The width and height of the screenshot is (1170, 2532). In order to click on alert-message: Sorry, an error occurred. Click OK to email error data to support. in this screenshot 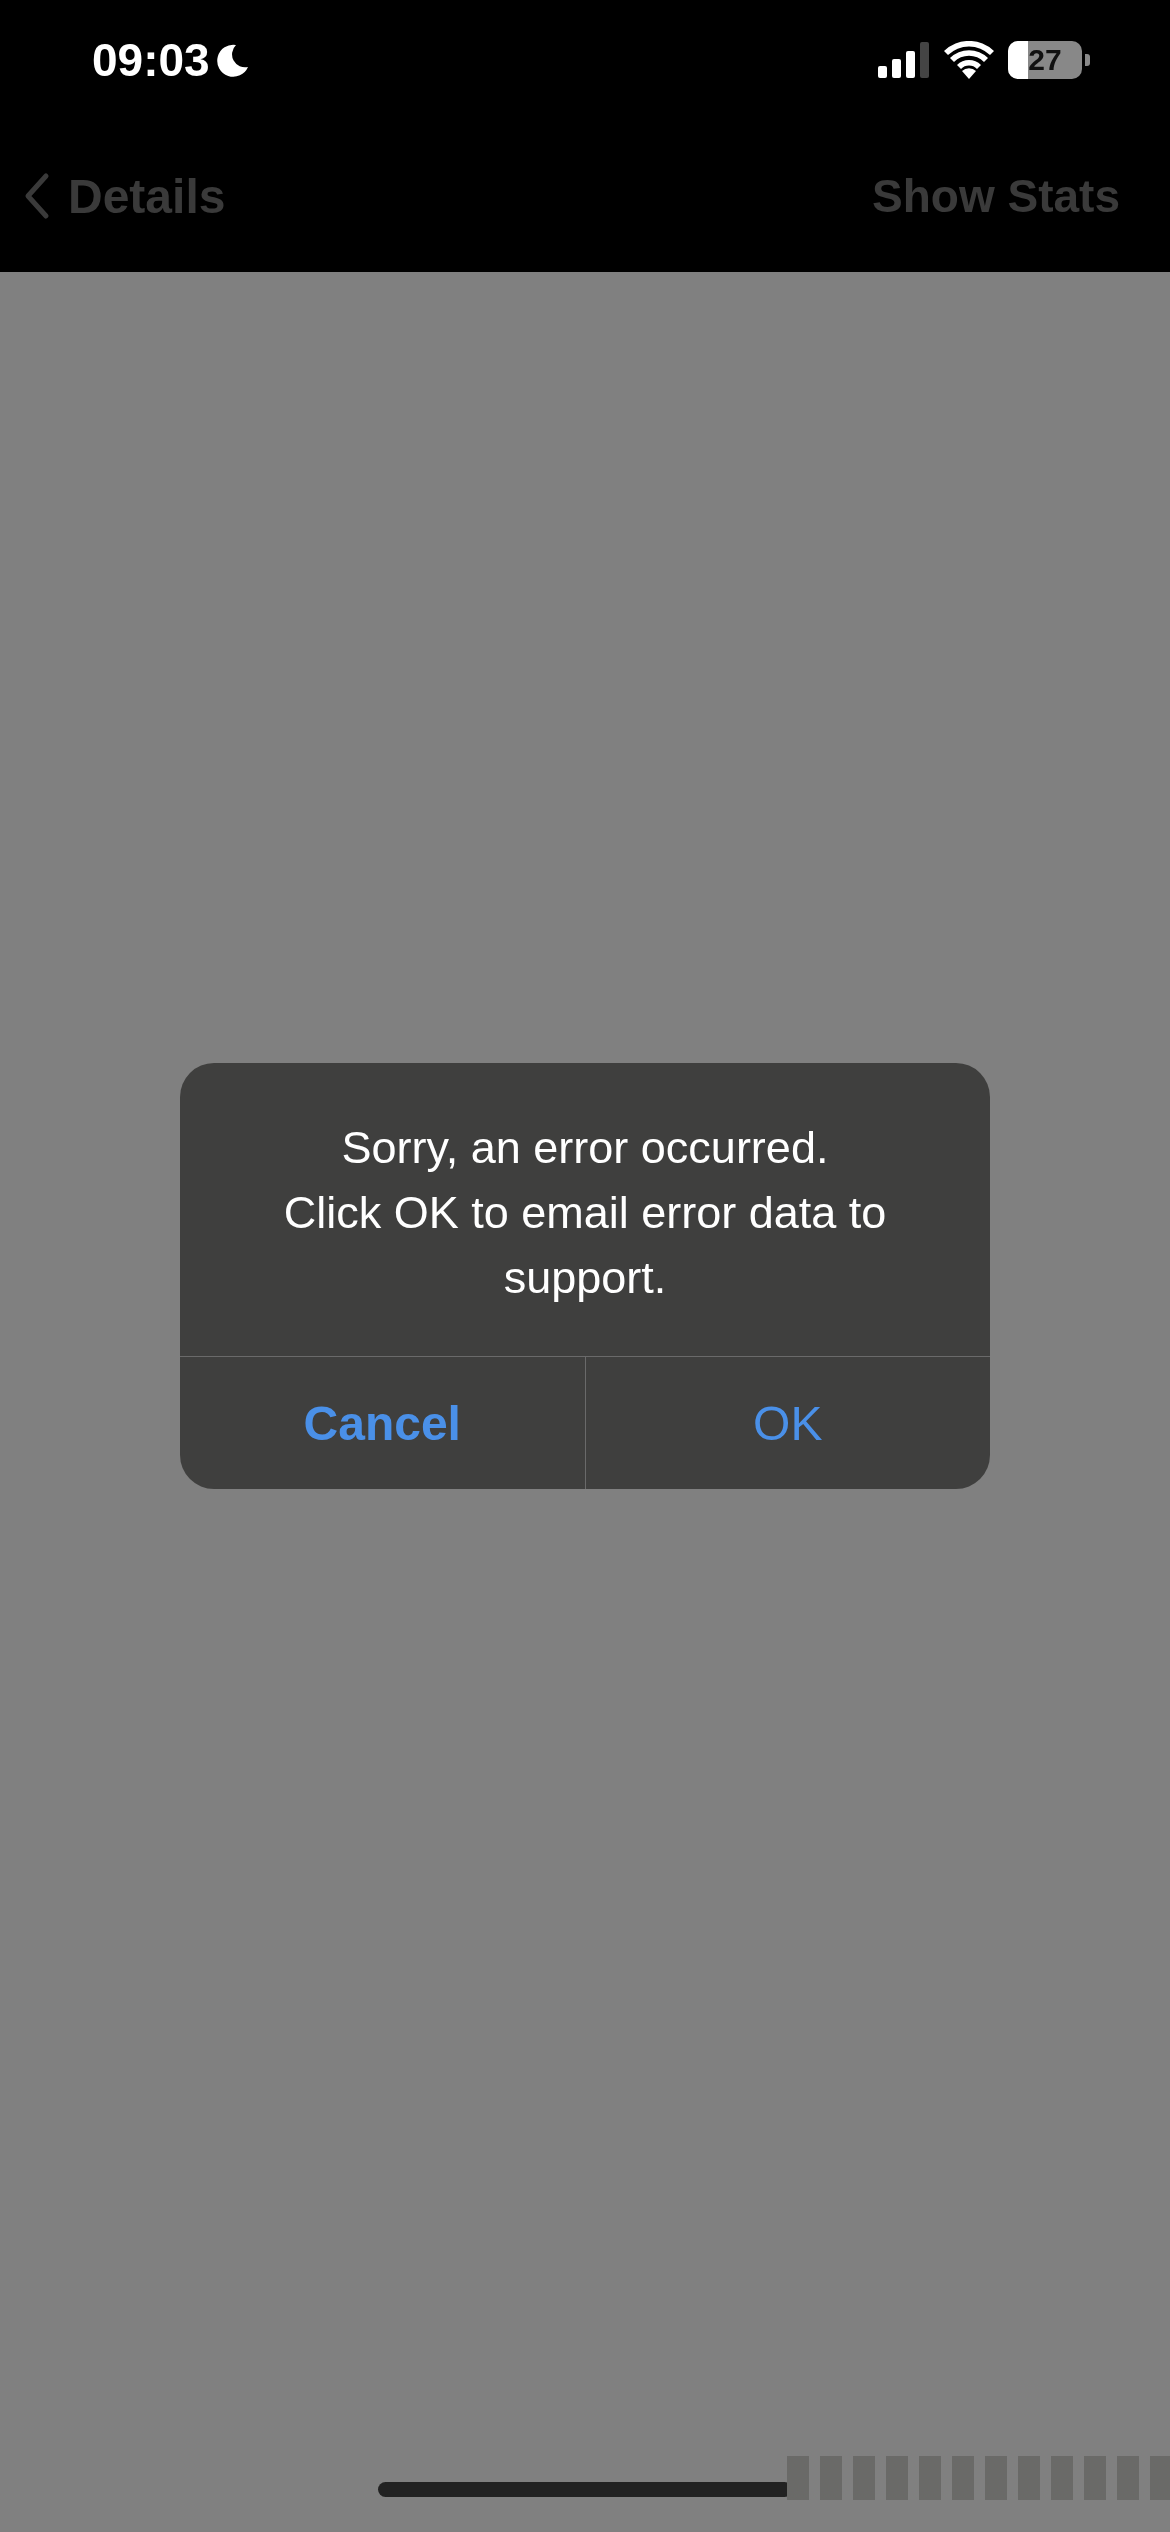, I will do `click(585, 1210)`.